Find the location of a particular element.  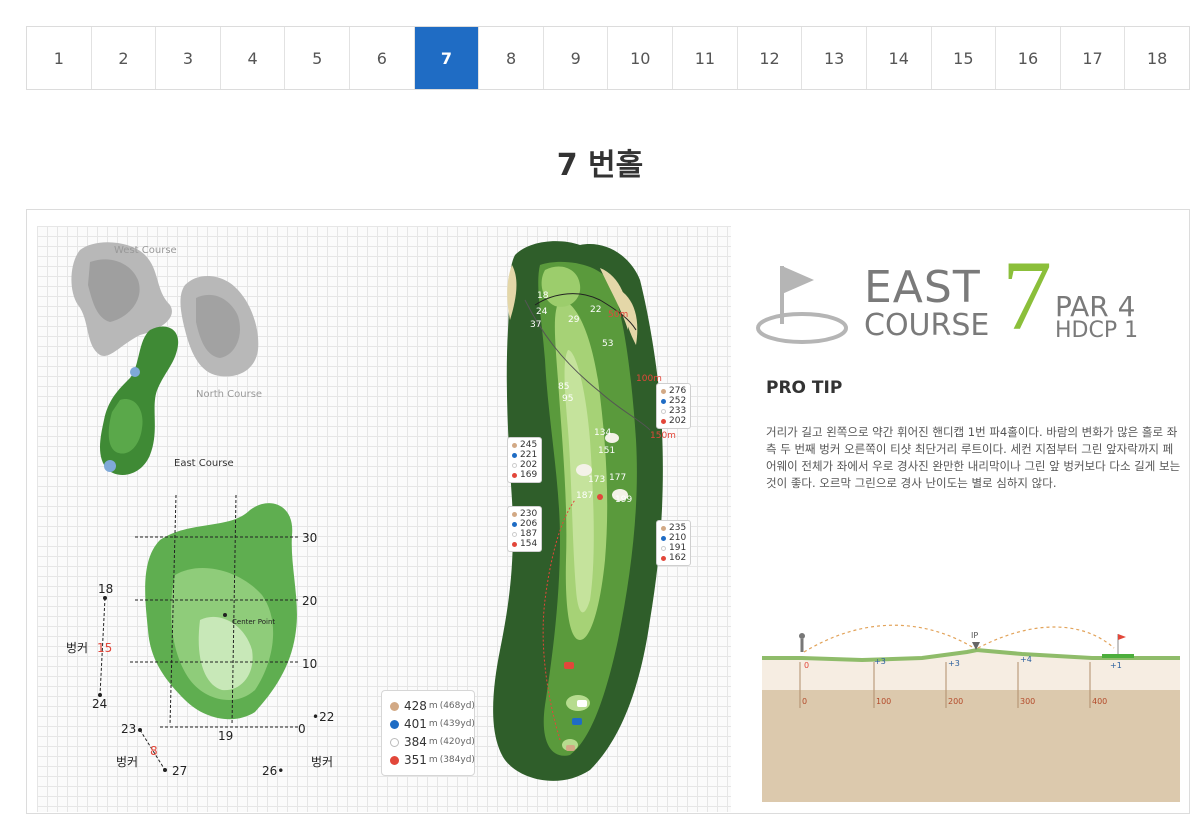

legend-row-white: 384 m (420yd) is located at coordinates (432, 742).